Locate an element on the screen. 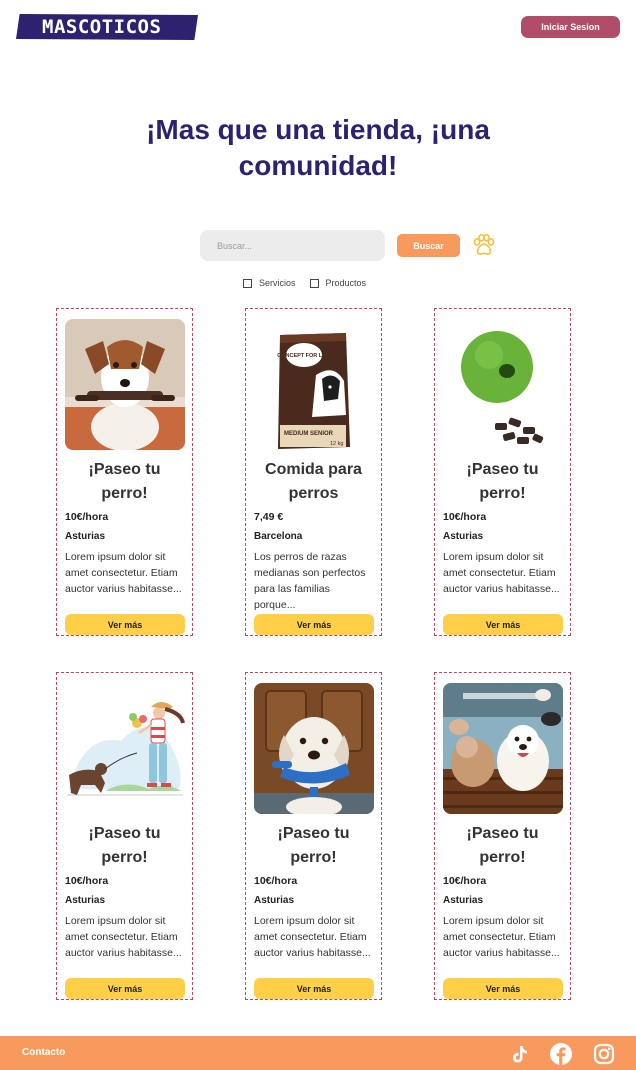  card-price: 7,49 € is located at coordinates (269, 517).